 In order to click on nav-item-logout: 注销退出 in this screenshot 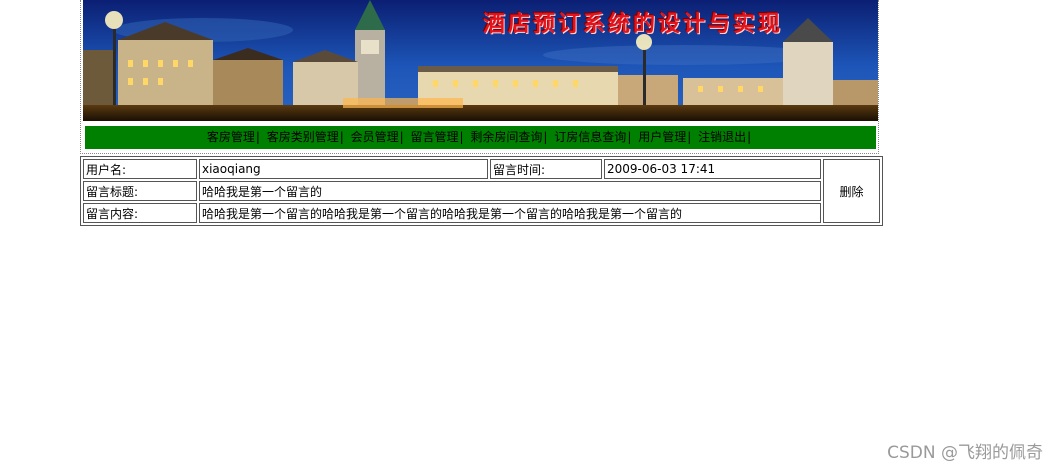, I will do `click(722, 137)`.